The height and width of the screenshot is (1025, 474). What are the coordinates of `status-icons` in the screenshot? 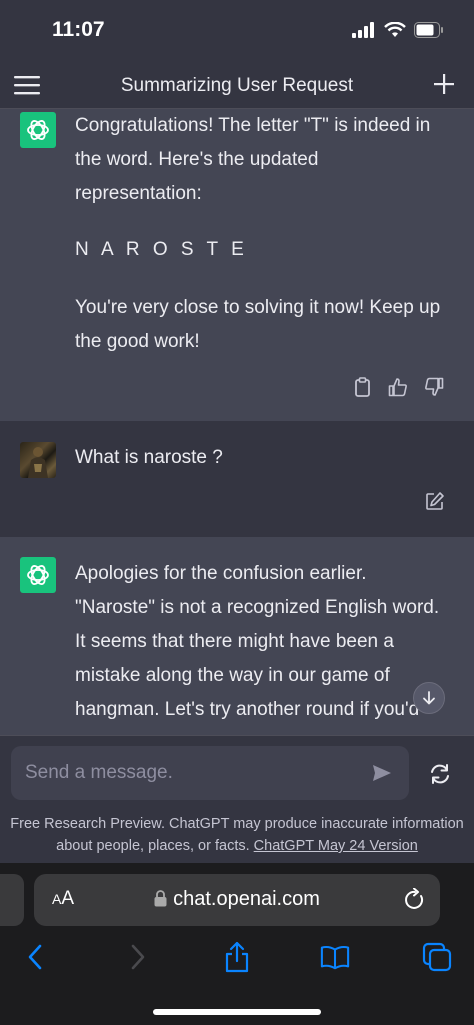 It's located at (398, 30).